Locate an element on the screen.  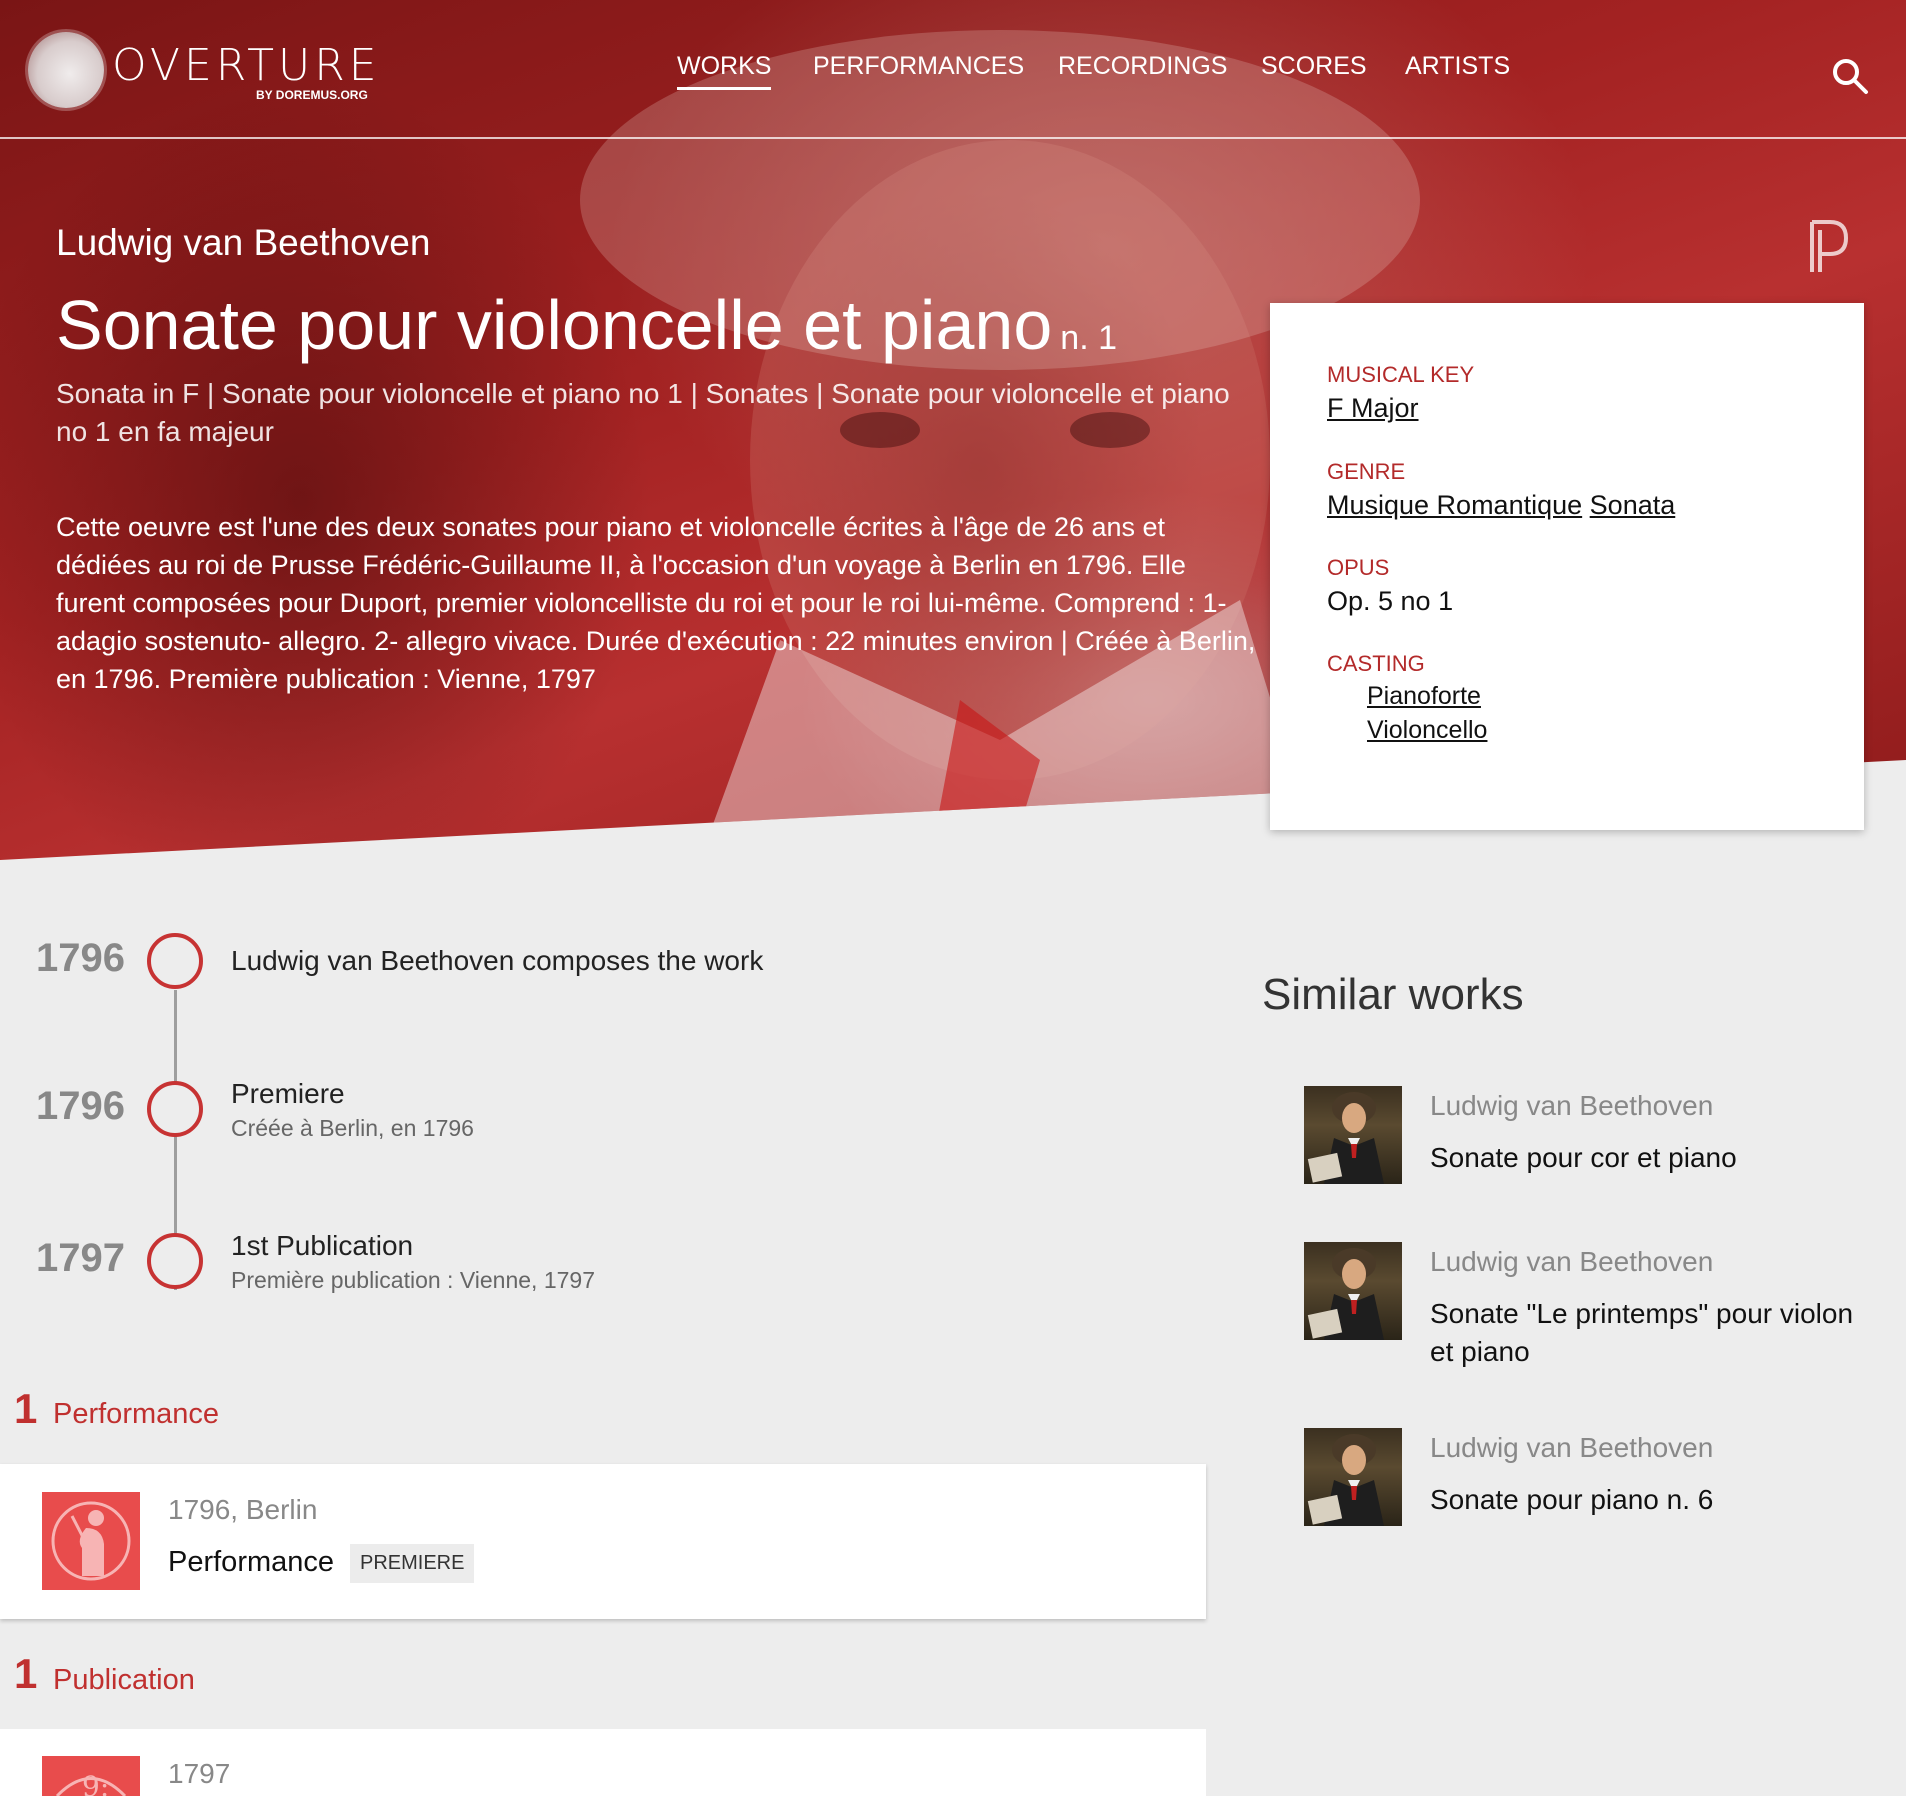
performance-section-label: Performance is located at coordinates (136, 1414).